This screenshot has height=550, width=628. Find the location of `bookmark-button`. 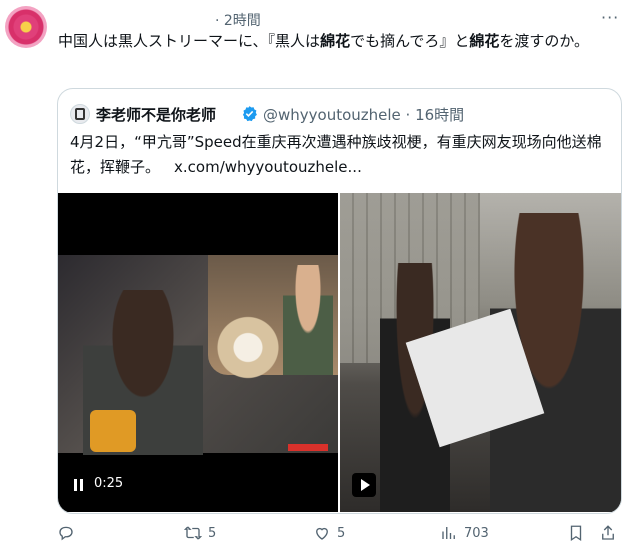

bookmark-button is located at coordinates (576, 533).